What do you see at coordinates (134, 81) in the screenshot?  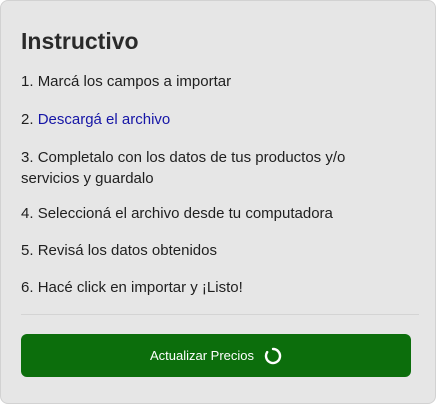 I see `step-1-text: Marcá los campos a importar` at bounding box center [134, 81].